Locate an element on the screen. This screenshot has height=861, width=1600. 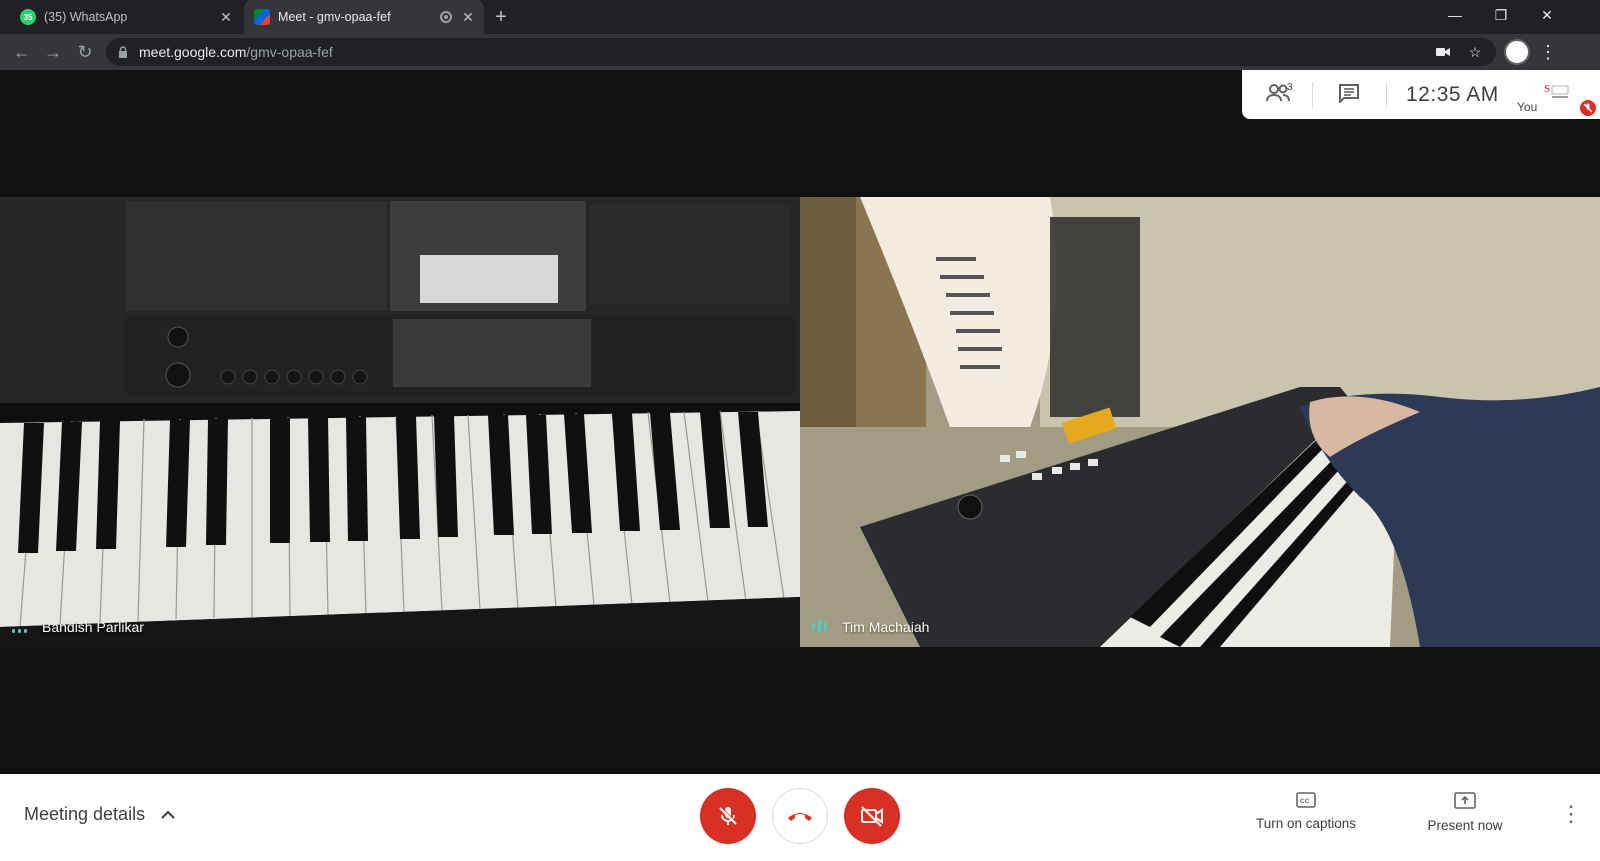
camera-icon is located at coordinates (1443, 52).